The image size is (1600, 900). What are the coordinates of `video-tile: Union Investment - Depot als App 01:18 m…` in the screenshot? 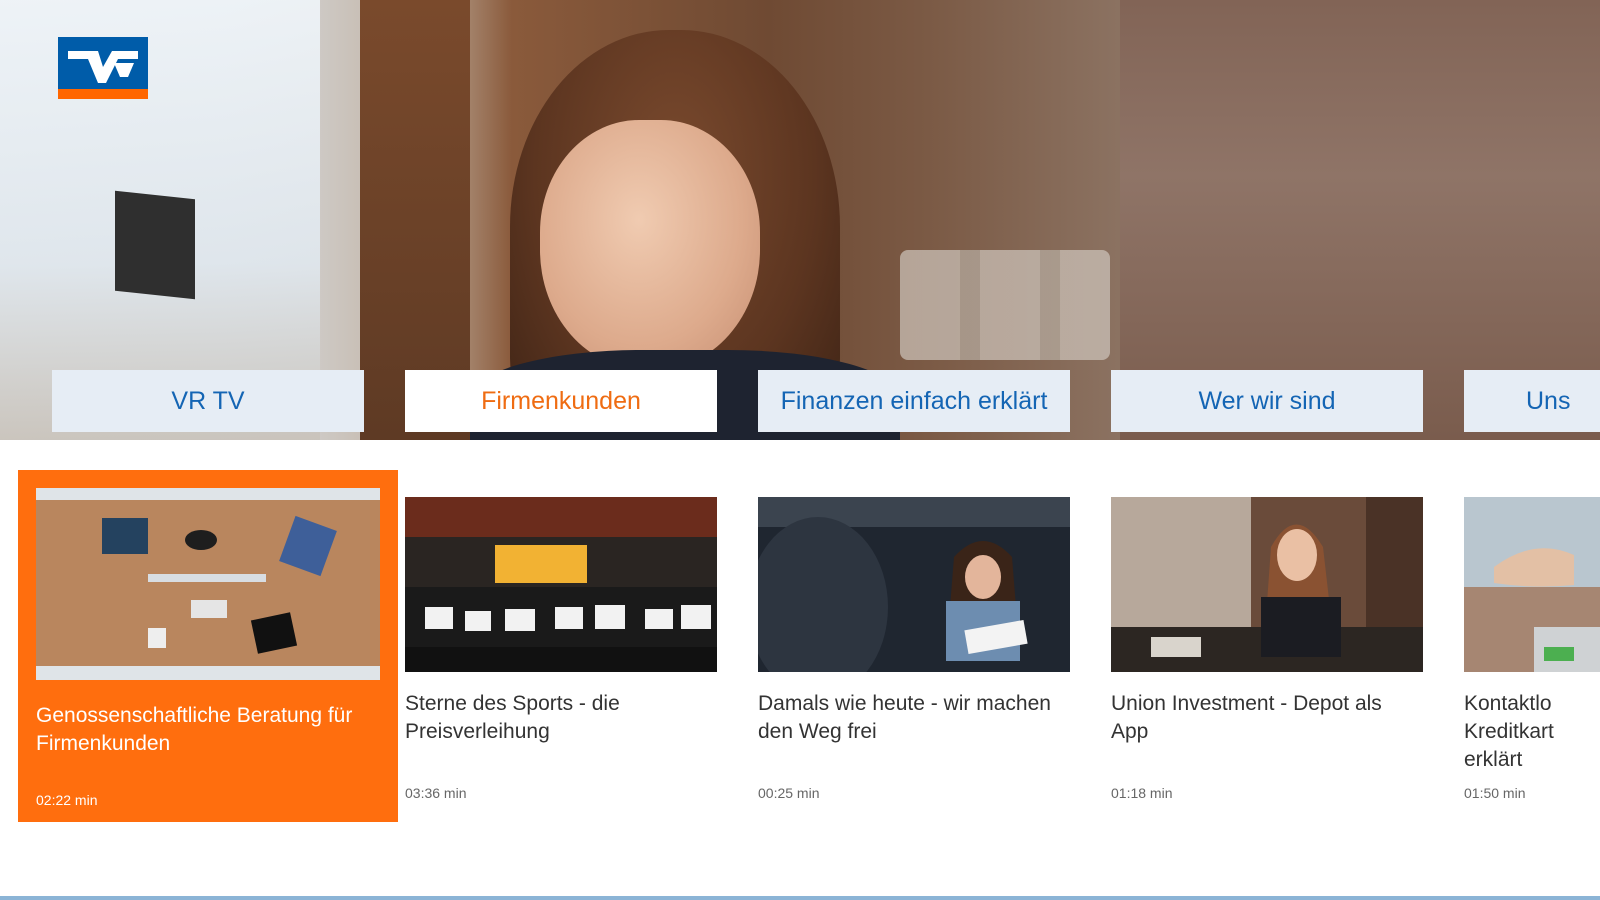 It's located at (1267, 652).